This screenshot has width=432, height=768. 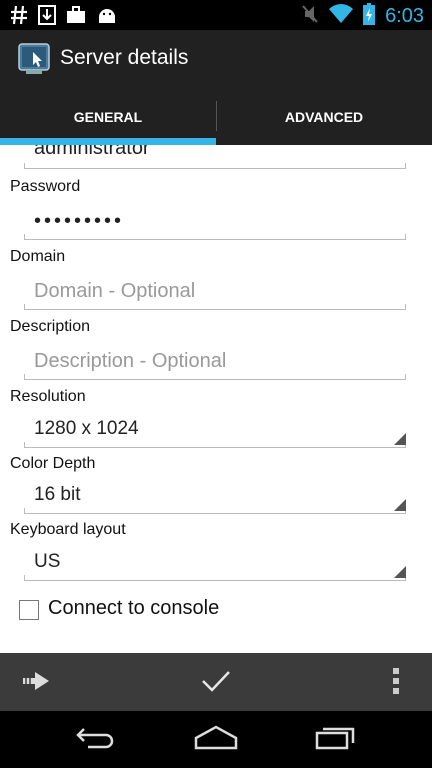 I want to click on page-title: Server details, so click(x=124, y=57).